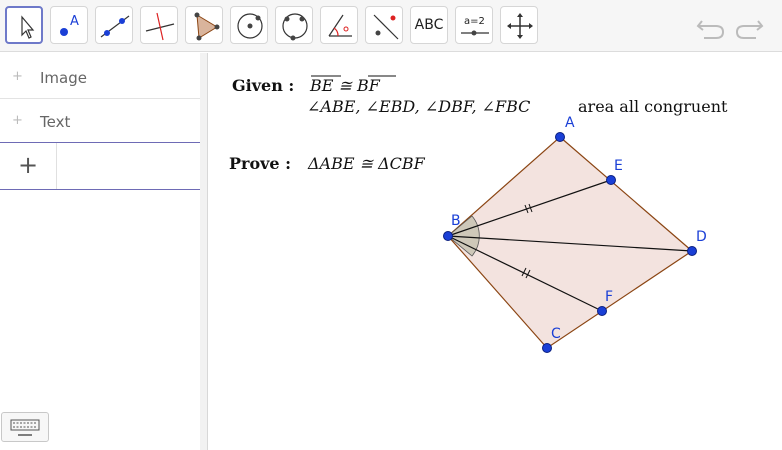 This screenshot has width=782, height=450. I want to click on toolbar: A ABC a=2, so click(391, 26).